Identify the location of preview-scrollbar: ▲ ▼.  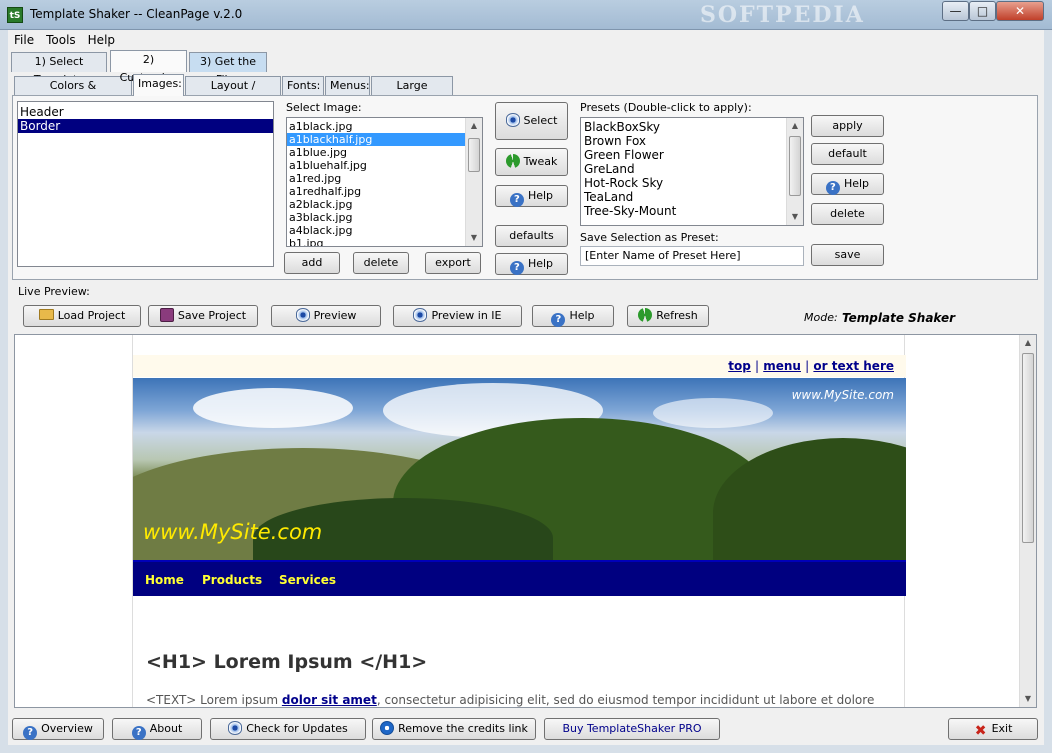
(1027, 521).